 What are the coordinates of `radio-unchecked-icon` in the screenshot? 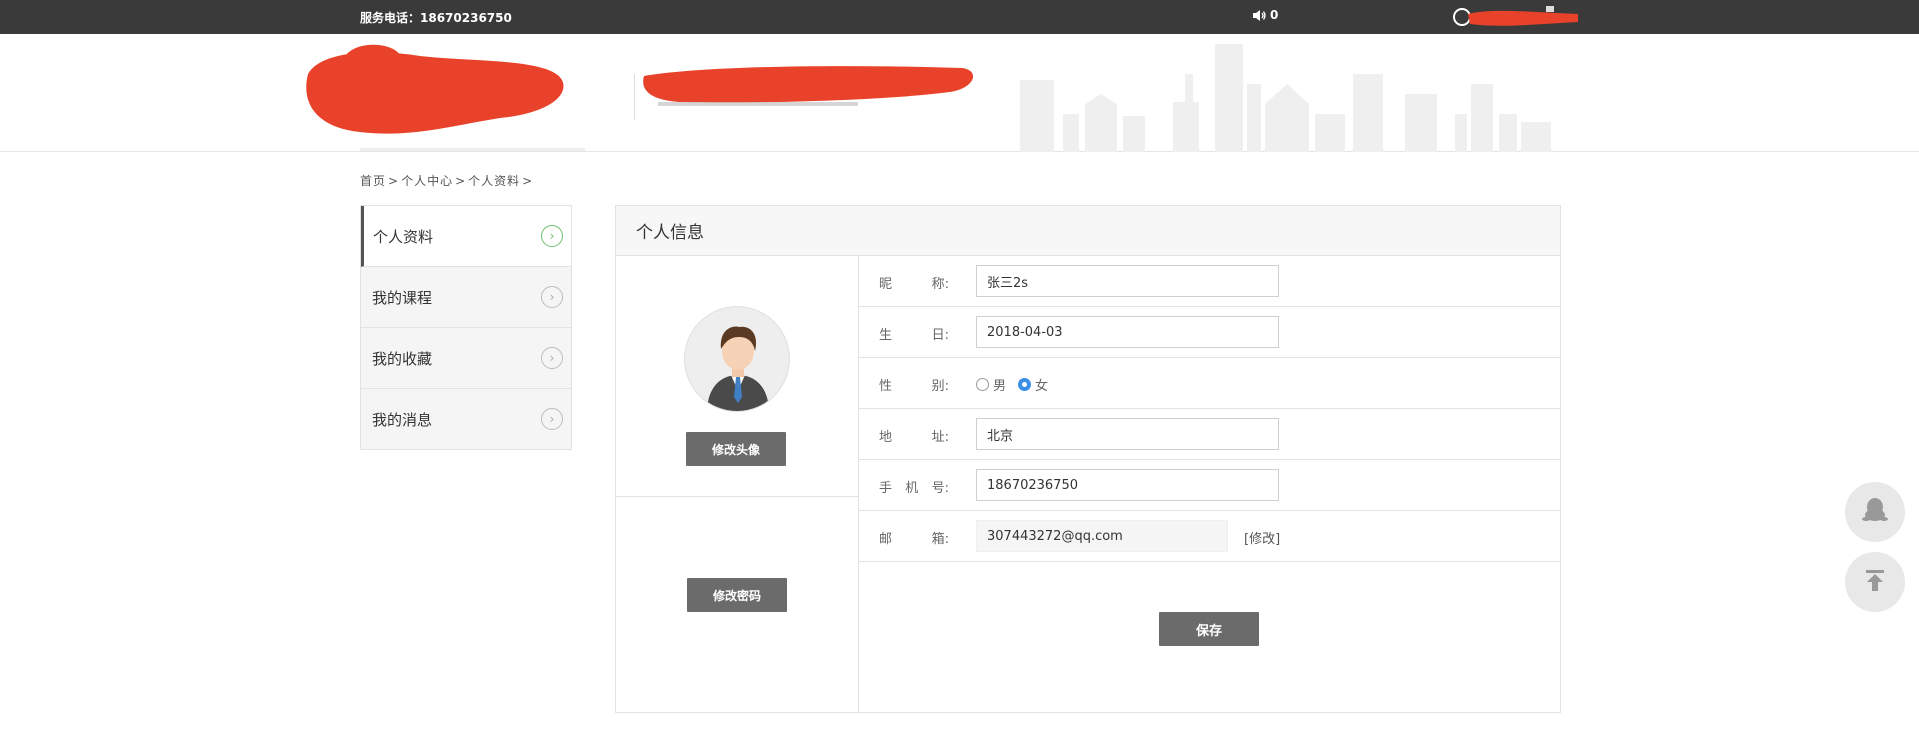 It's located at (982, 384).